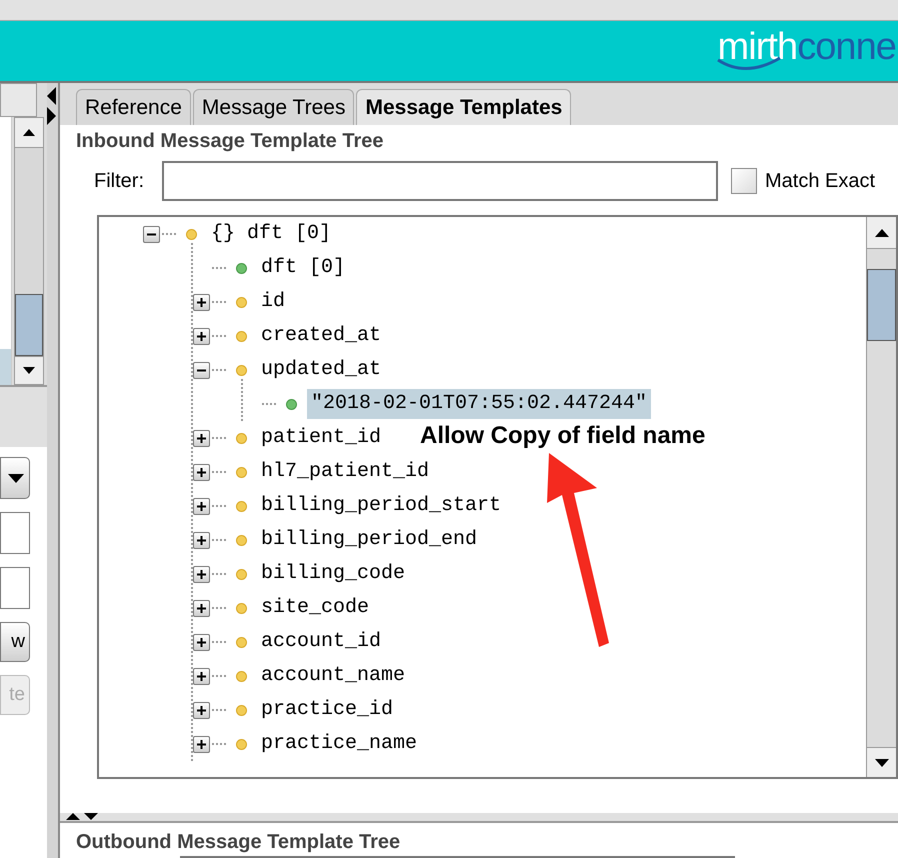 Image resolution: width=898 pixels, height=858 pixels. What do you see at coordinates (271, 234) in the screenshot?
I see `tree-node: {} dft [0]` at bounding box center [271, 234].